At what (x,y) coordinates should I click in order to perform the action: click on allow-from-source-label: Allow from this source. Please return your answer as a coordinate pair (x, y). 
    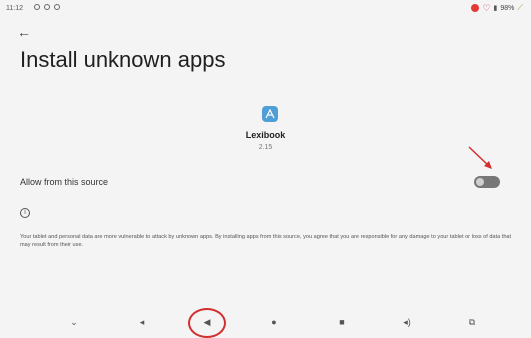
    Looking at the image, I should click on (64, 182).